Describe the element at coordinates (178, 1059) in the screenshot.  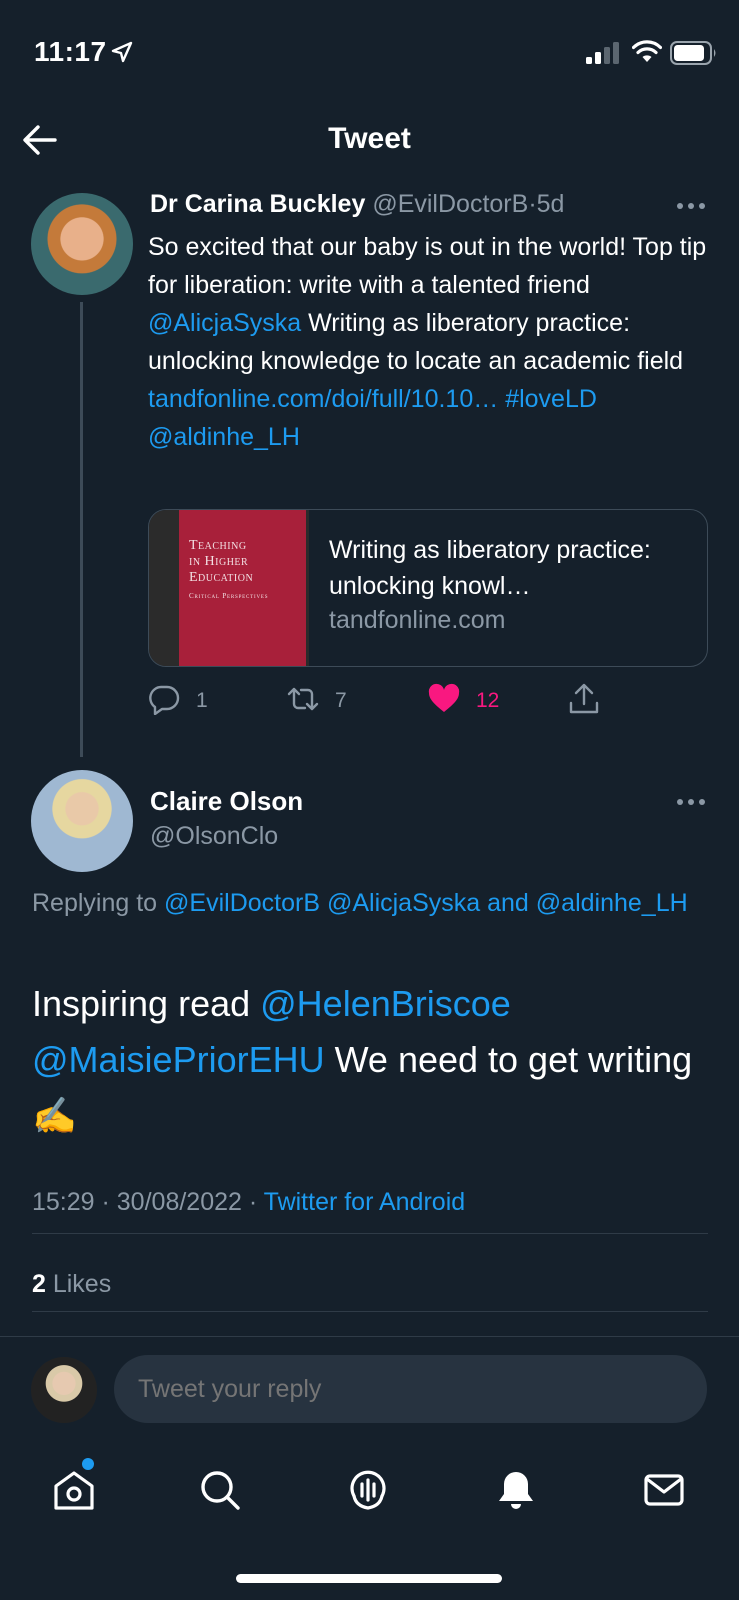
I see `mention-link: @MaisiePriorEHU` at that location.